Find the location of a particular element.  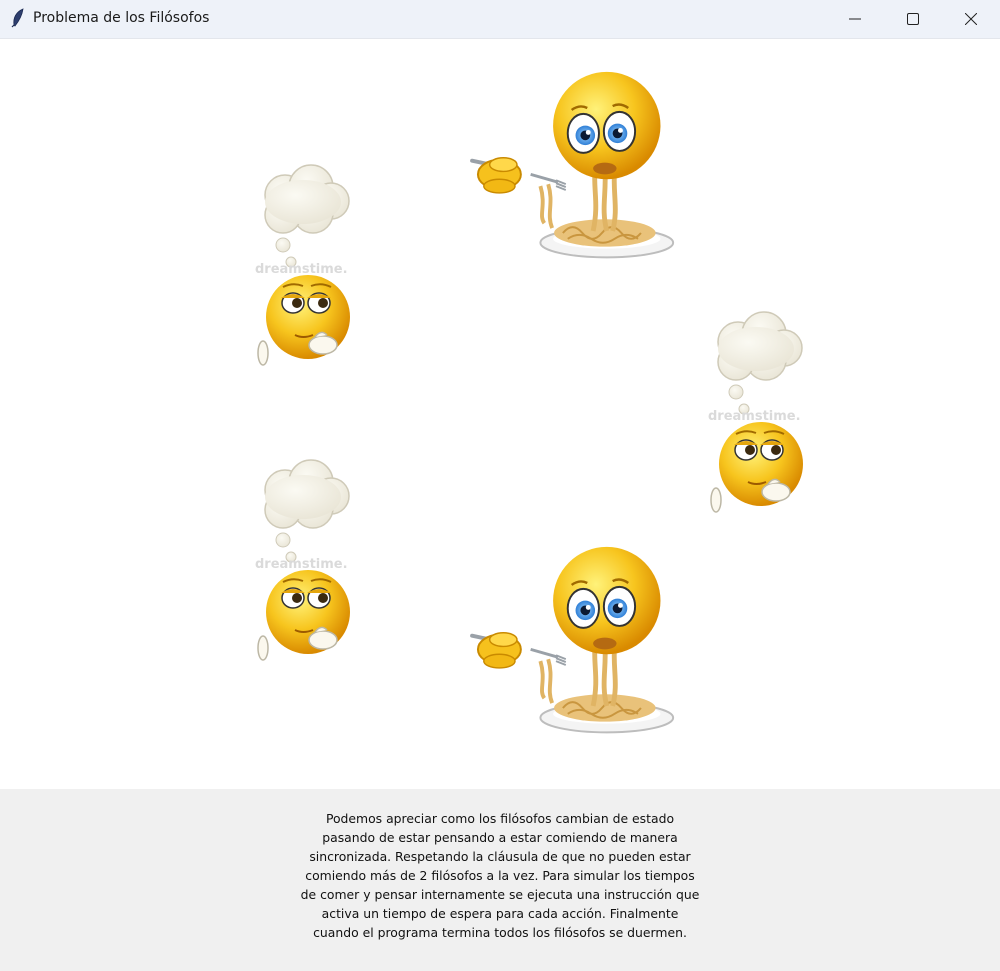

philosopher-thinking-right is located at coordinates (751, 411).